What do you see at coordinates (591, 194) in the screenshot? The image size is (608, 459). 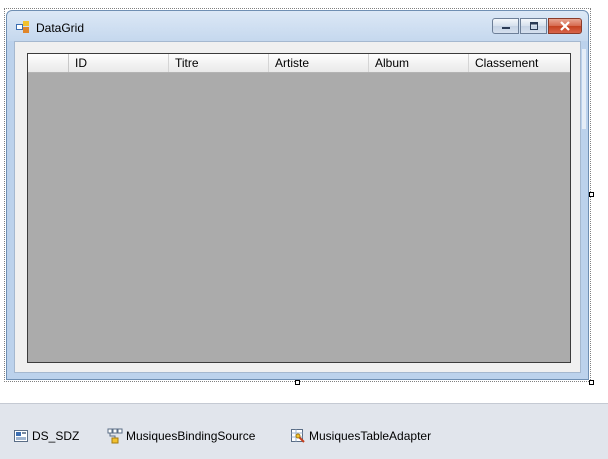 I see `resize-handle-right` at bounding box center [591, 194].